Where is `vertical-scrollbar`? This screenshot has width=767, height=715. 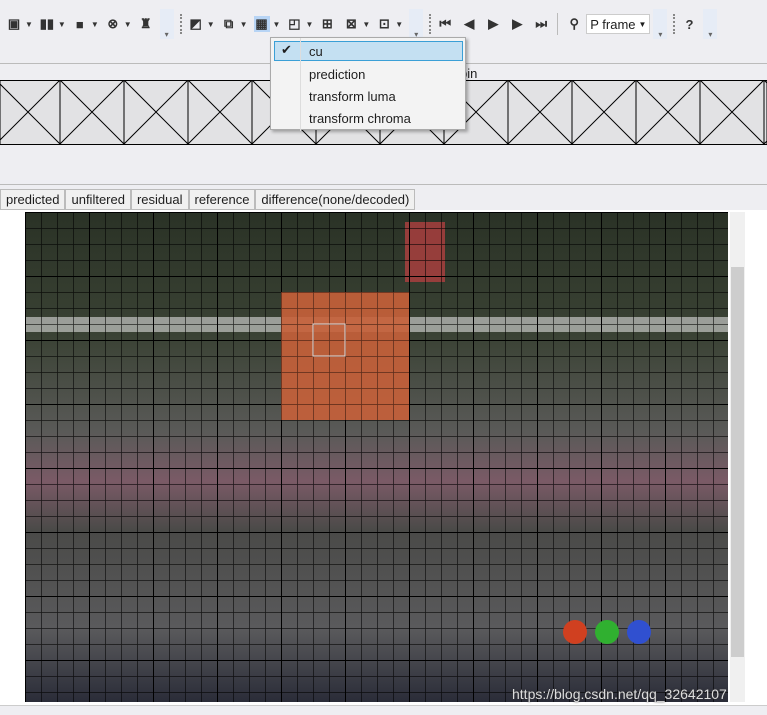
vertical-scrollbar is located at coordinates (737, 457).